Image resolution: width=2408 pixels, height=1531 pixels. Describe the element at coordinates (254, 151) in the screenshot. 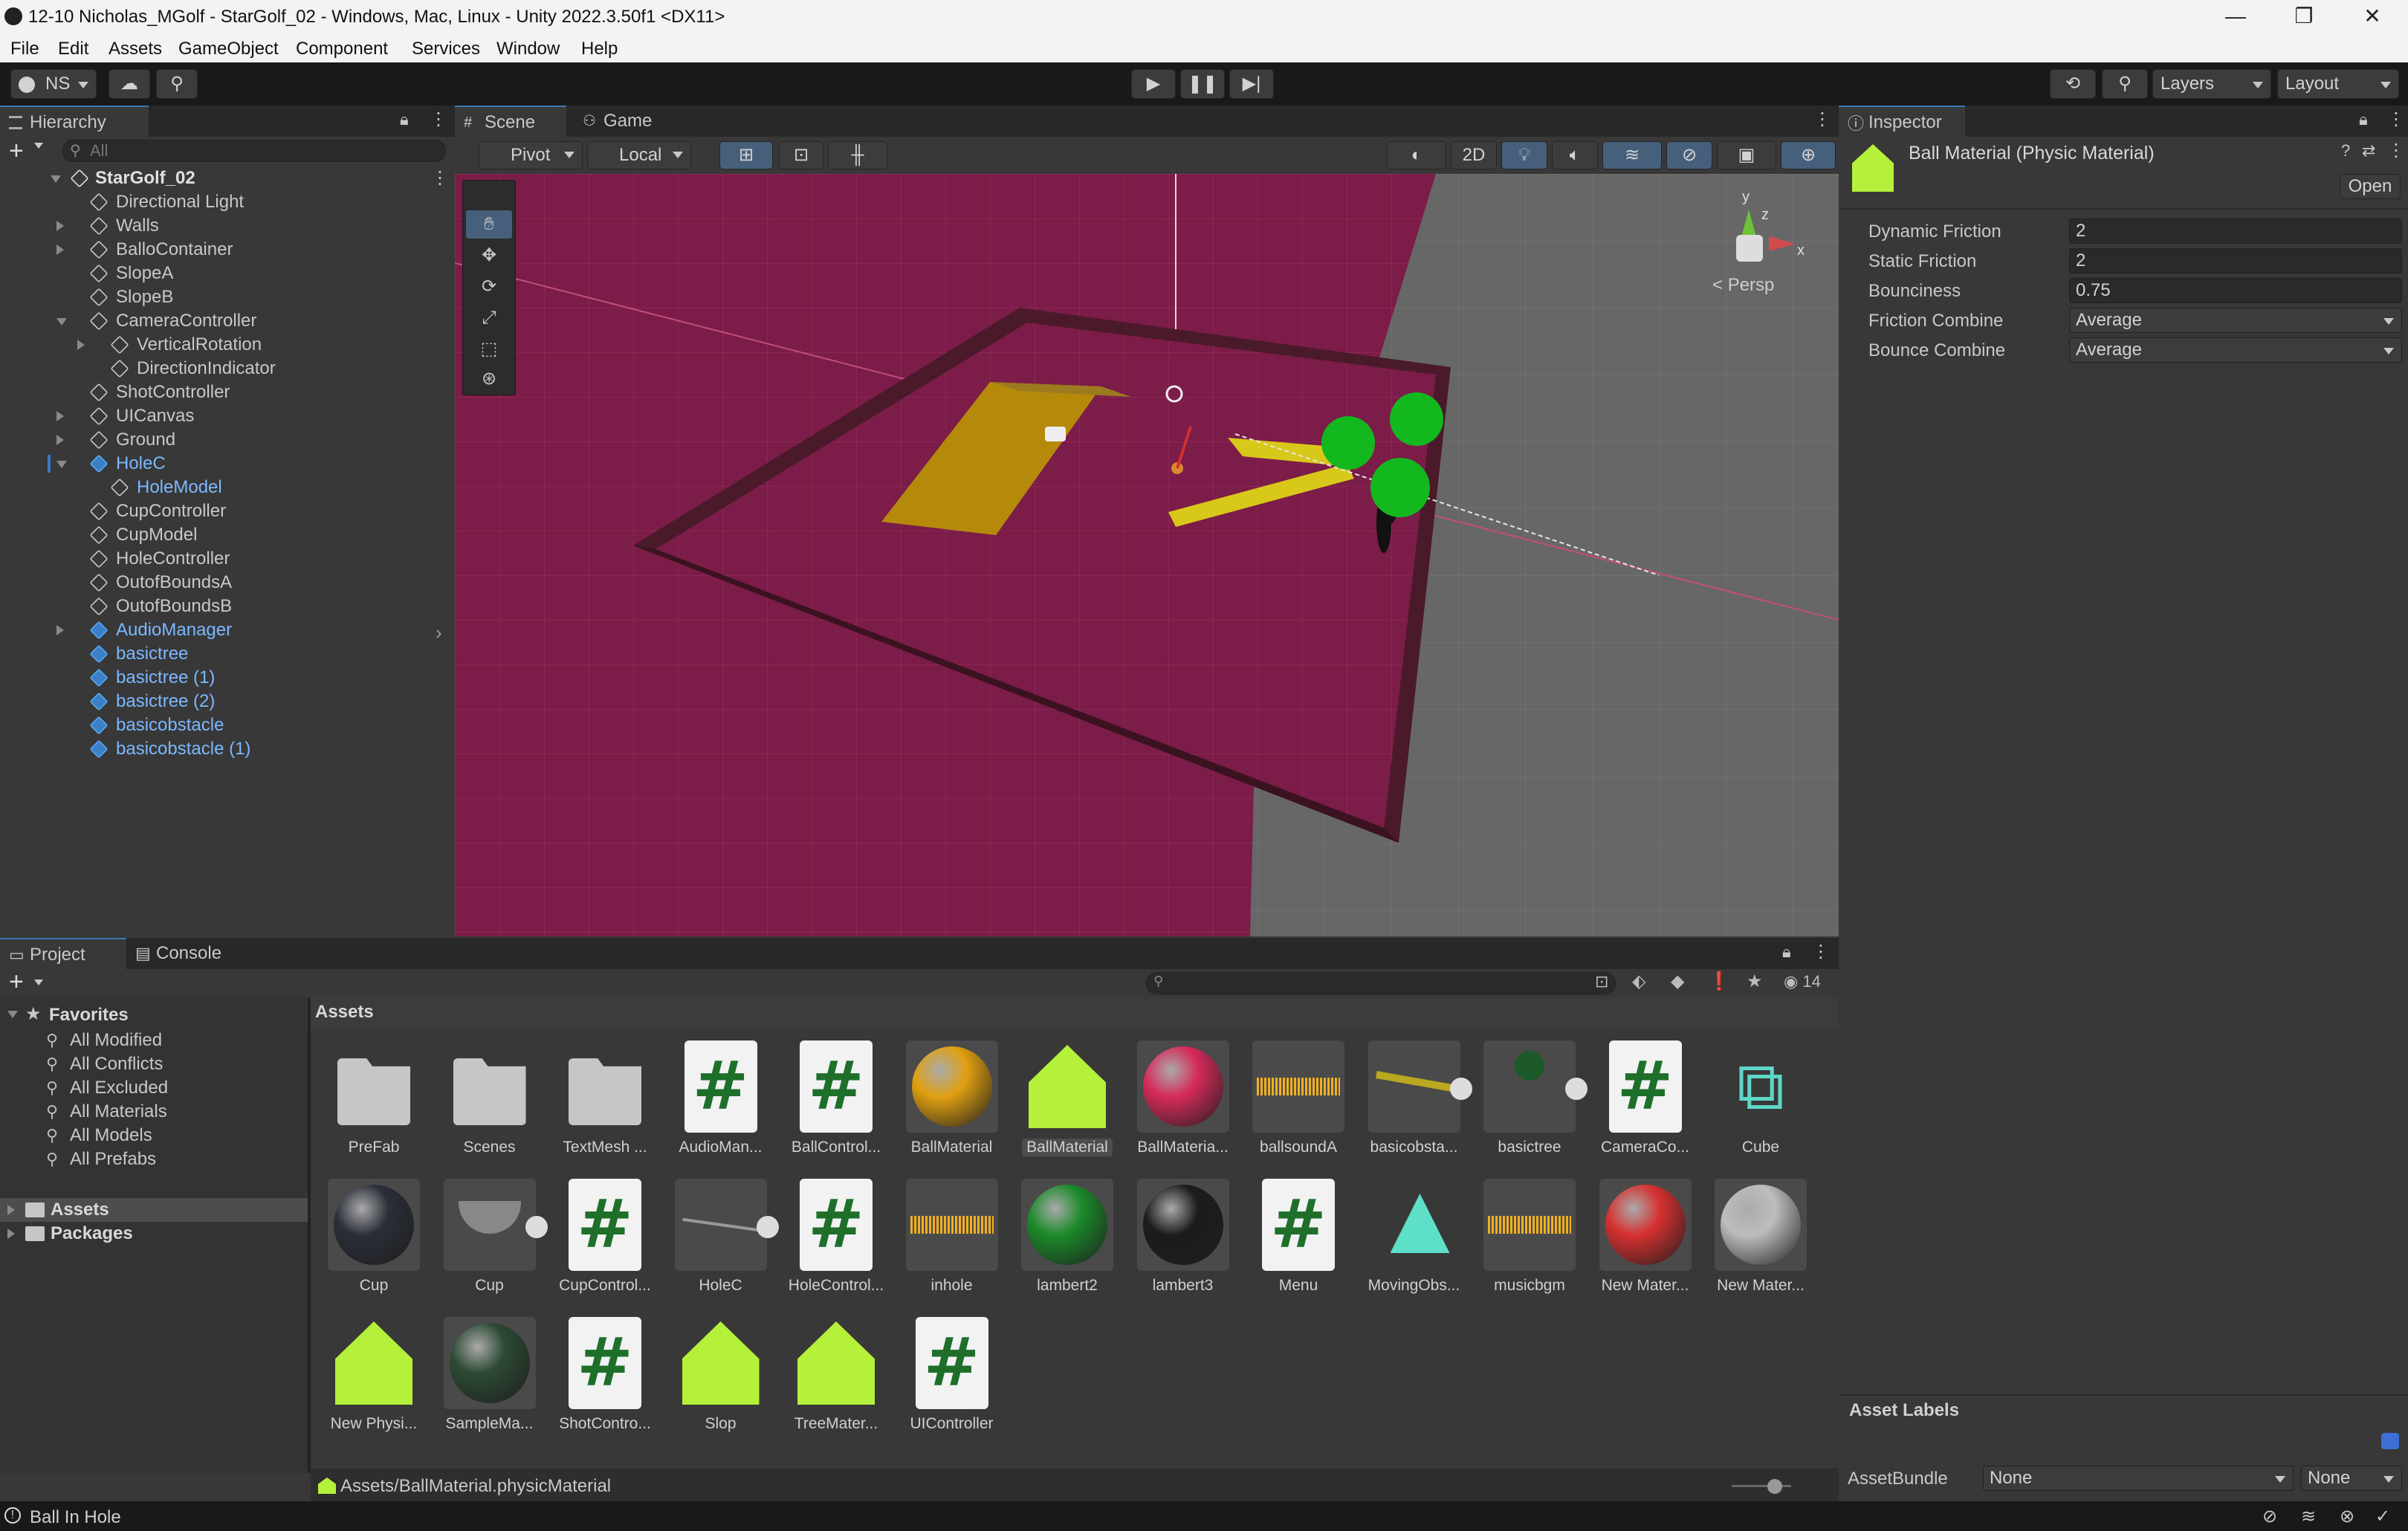

I see `search-input` at that location.